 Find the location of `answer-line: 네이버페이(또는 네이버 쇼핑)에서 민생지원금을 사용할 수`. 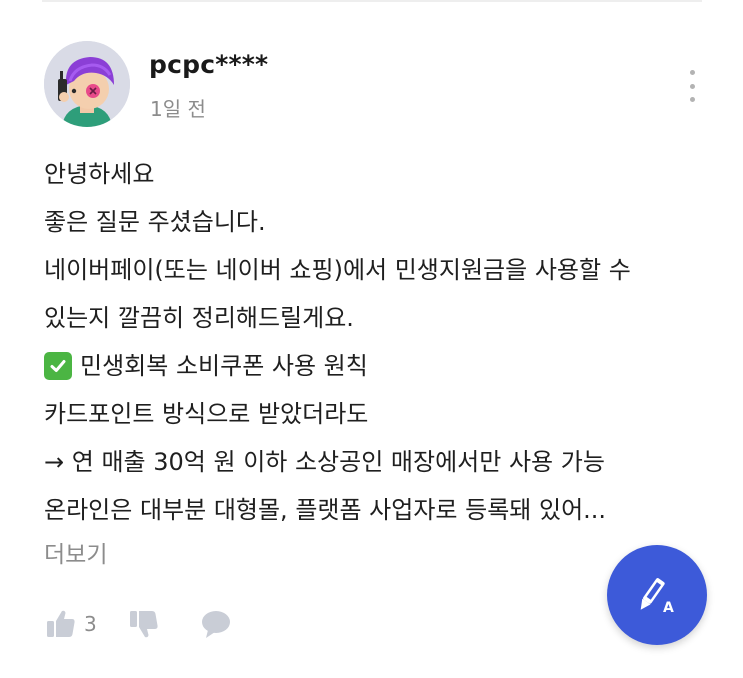

answer-line: 네이버페이(또는 네이버 쇼핑)에서 민생지원금을 사용할 수 is located at coordinates (337, 270).